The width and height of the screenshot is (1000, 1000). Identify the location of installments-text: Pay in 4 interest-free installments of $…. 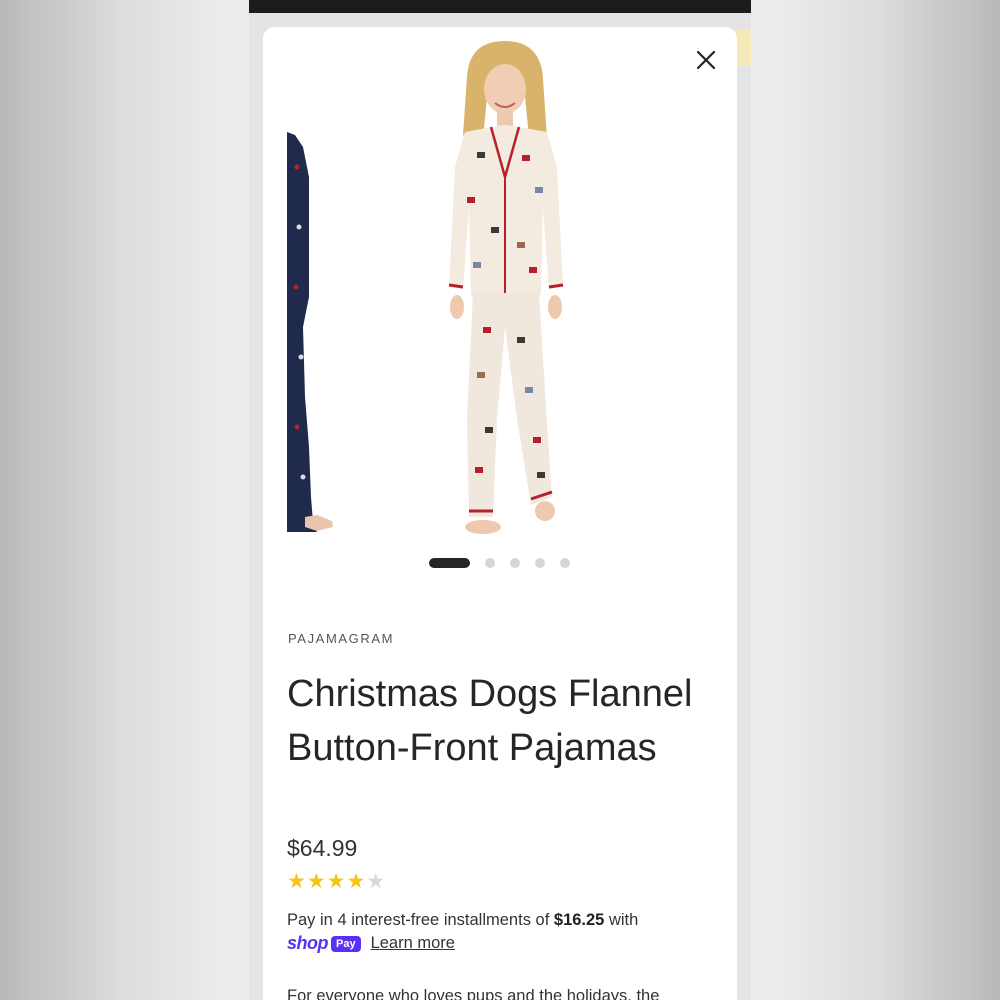
(507, 920).